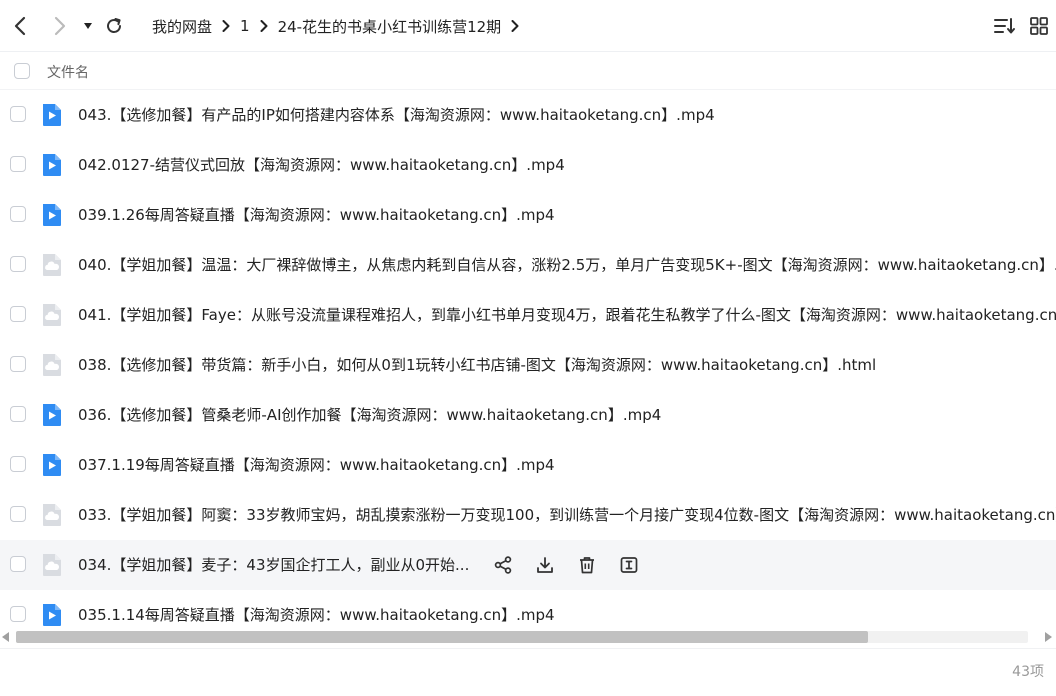 Image resolution: width=1056 pixels, height=696 pixels. What do you see at coordinates (6, 637) in the screenshot?
I see `scroll-left-icon` at bounding box center [6, 637].